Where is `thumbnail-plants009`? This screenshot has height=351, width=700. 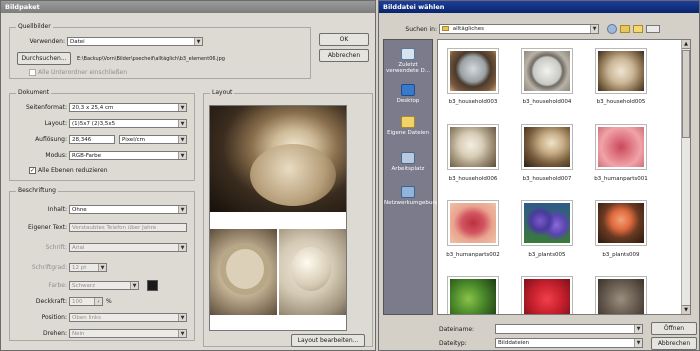
thumbnail-plants009 is located at coordinates (621, 223).